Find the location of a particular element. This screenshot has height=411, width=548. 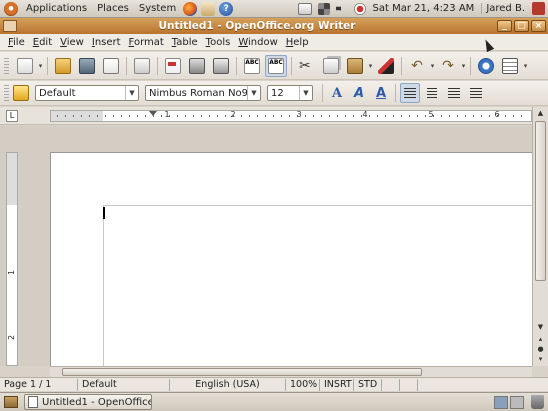

font-name-select: Nimbus Roman No9 L ▼ is located at coordinates (203, 93).